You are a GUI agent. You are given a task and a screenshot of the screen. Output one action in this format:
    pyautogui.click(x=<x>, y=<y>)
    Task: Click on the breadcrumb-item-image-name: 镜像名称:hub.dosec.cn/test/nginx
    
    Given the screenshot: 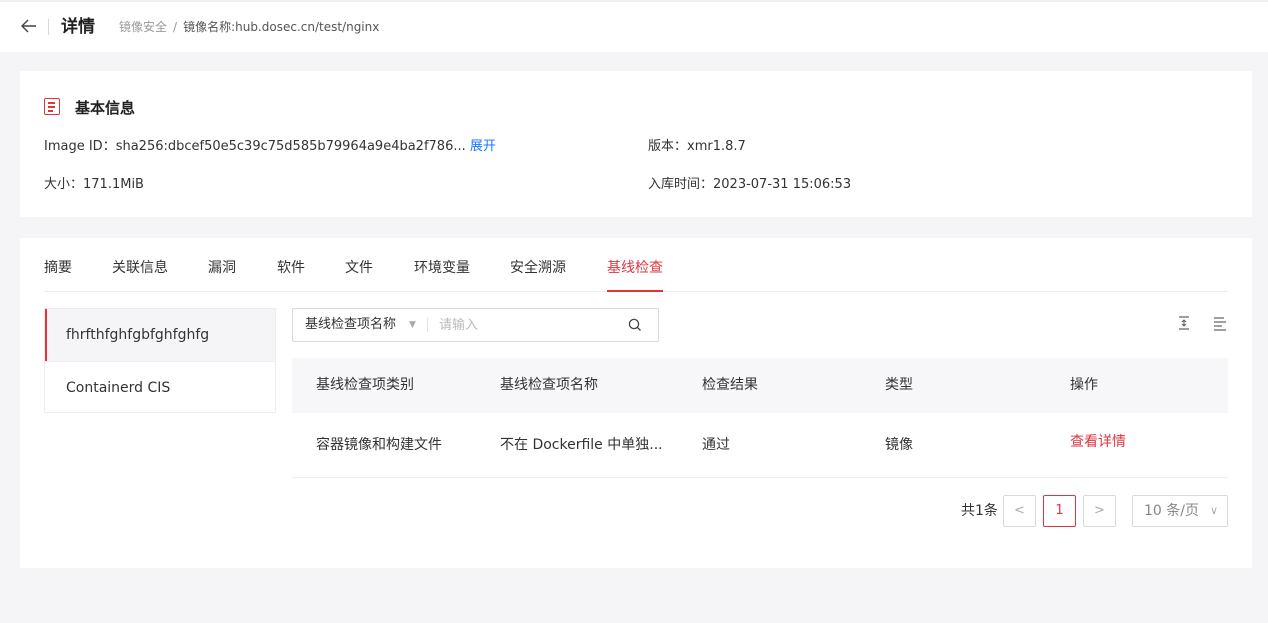 What is the action you would take?
    pyautogui.click(x=281, y=27)
    